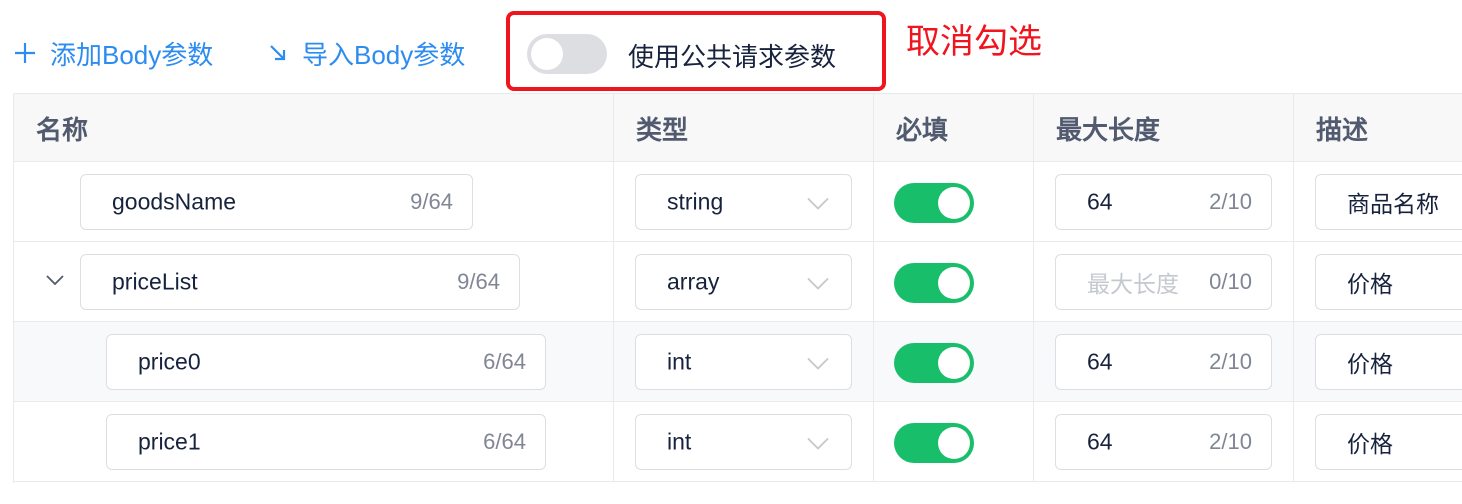 Image resolution: width=1462 pixels, height=504 pixels. I want to click on max-length-placeholder: 最大长度, so click(1133, 284).